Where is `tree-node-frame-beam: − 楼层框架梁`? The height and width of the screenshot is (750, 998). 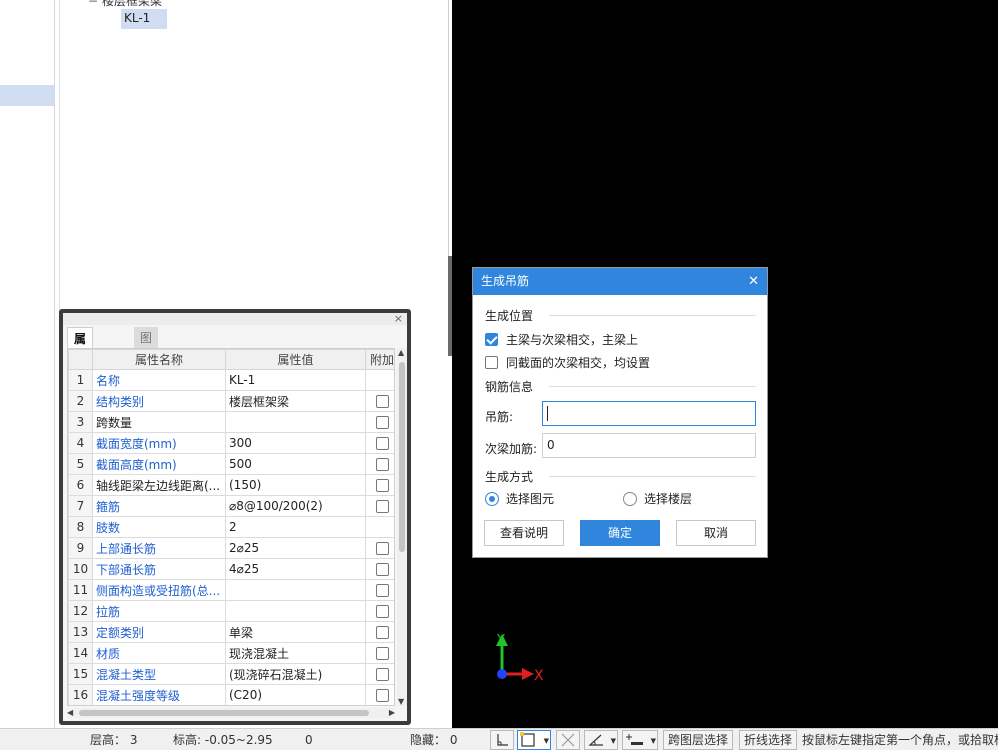
tree-node-frame-beam: − 楼层框架梁 is located at coordinates (125, 4).